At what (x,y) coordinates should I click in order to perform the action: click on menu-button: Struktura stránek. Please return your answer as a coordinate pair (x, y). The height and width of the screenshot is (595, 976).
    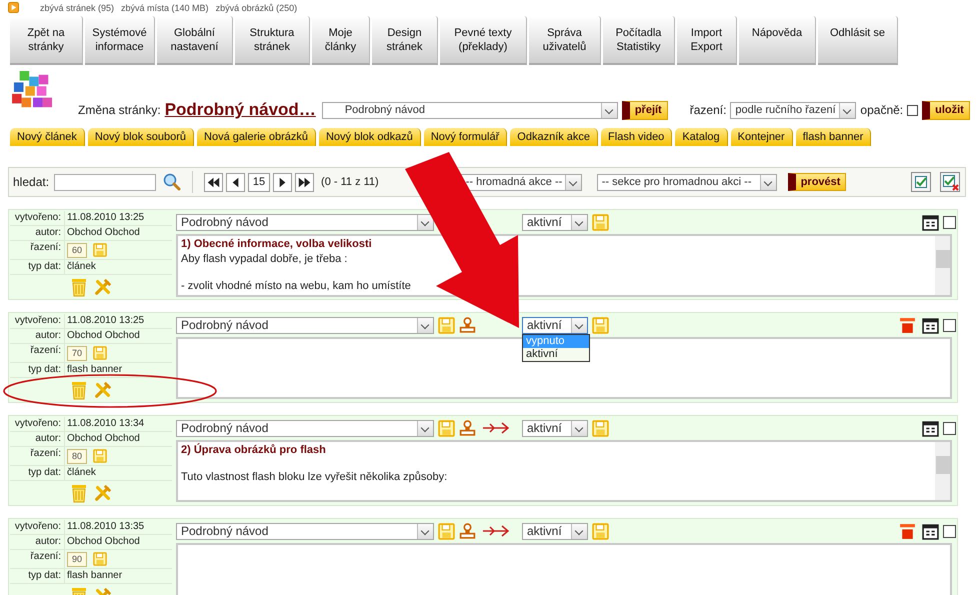
    Looking at the image, I should click on (272, 40).